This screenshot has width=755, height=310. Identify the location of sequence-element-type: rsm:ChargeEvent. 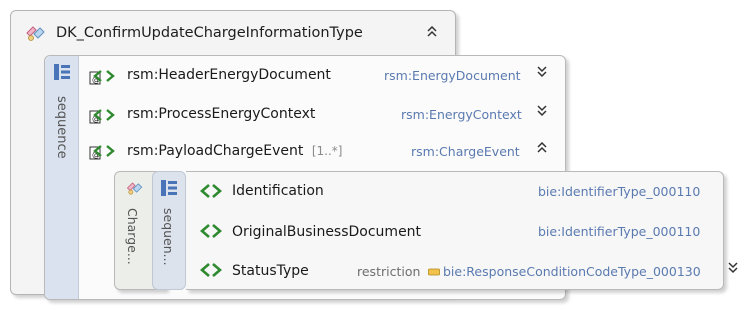
(465, 151).